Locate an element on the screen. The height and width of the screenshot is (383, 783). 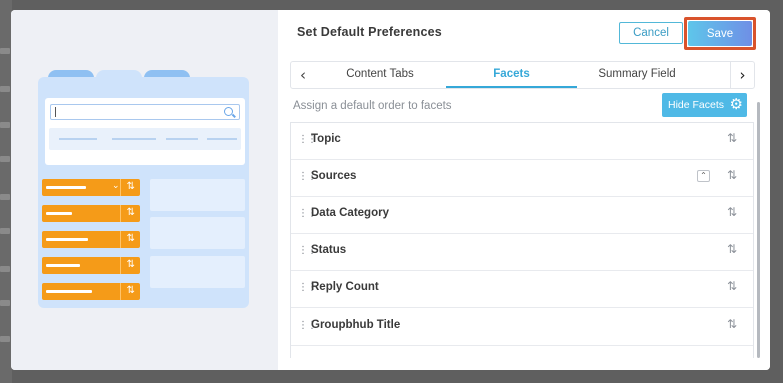
facet-row-status: ⋮⋮ Status ⇅ is located at coordinates (522, 252).